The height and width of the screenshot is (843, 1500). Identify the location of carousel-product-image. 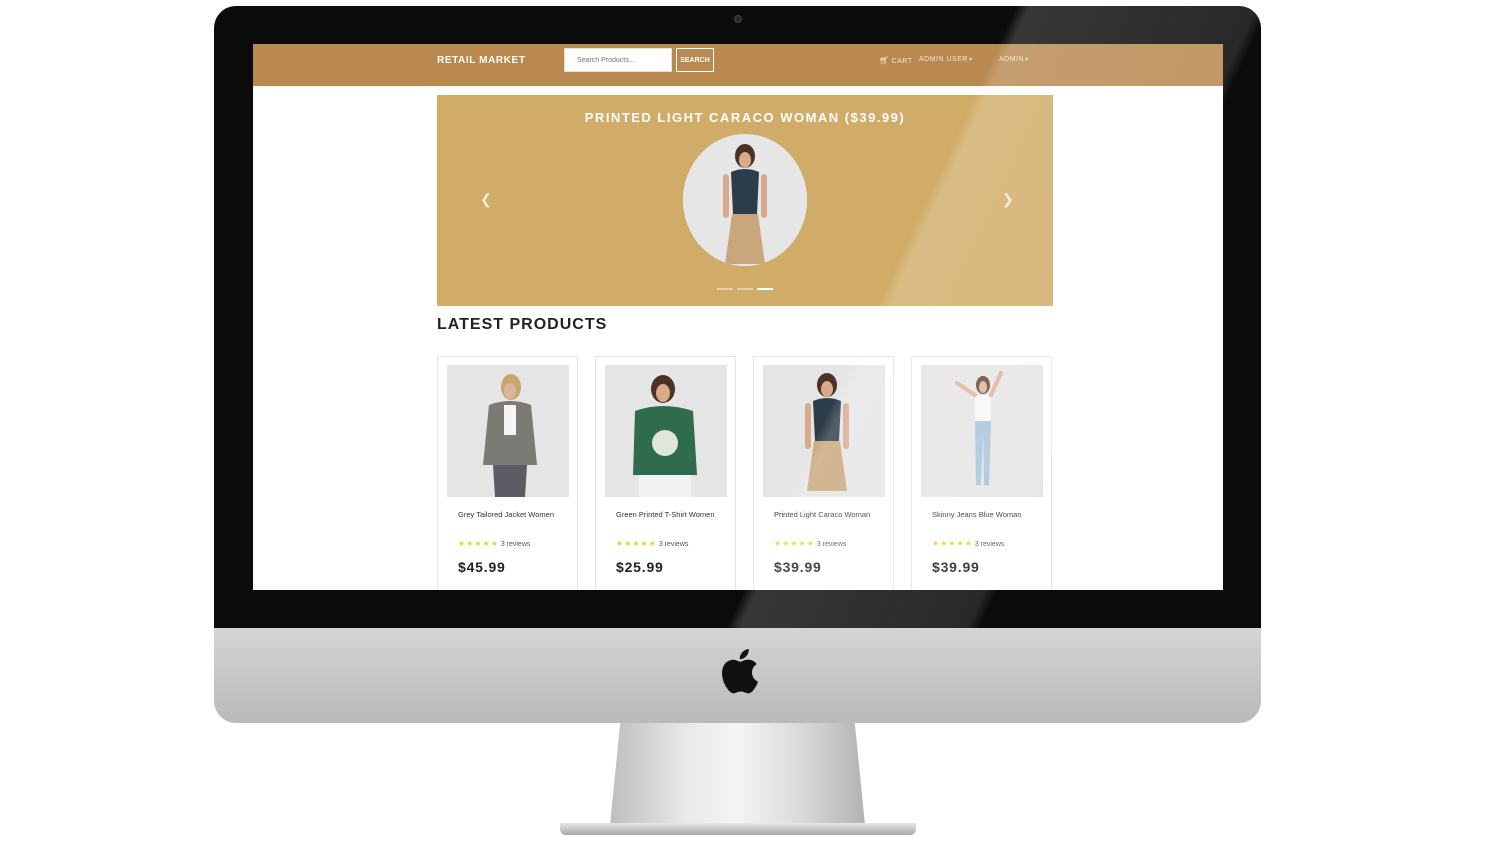
(745, 200).